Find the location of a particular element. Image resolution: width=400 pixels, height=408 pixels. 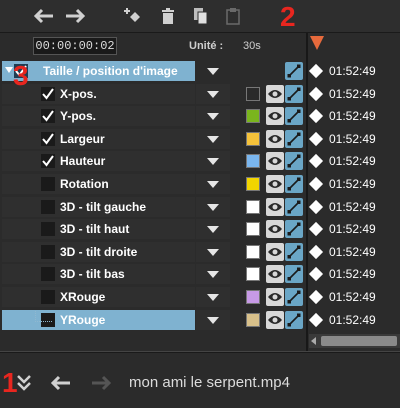

row-label: 3D - tilt bas is located at coordinates (92, 274).